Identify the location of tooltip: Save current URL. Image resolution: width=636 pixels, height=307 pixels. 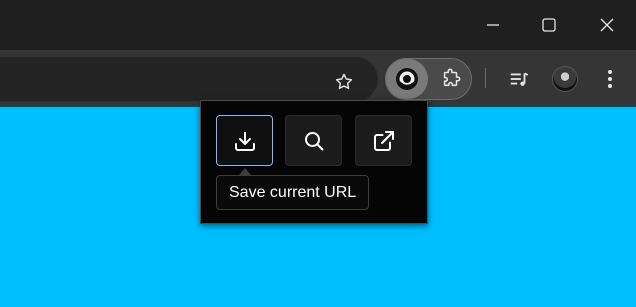
(293, 192).